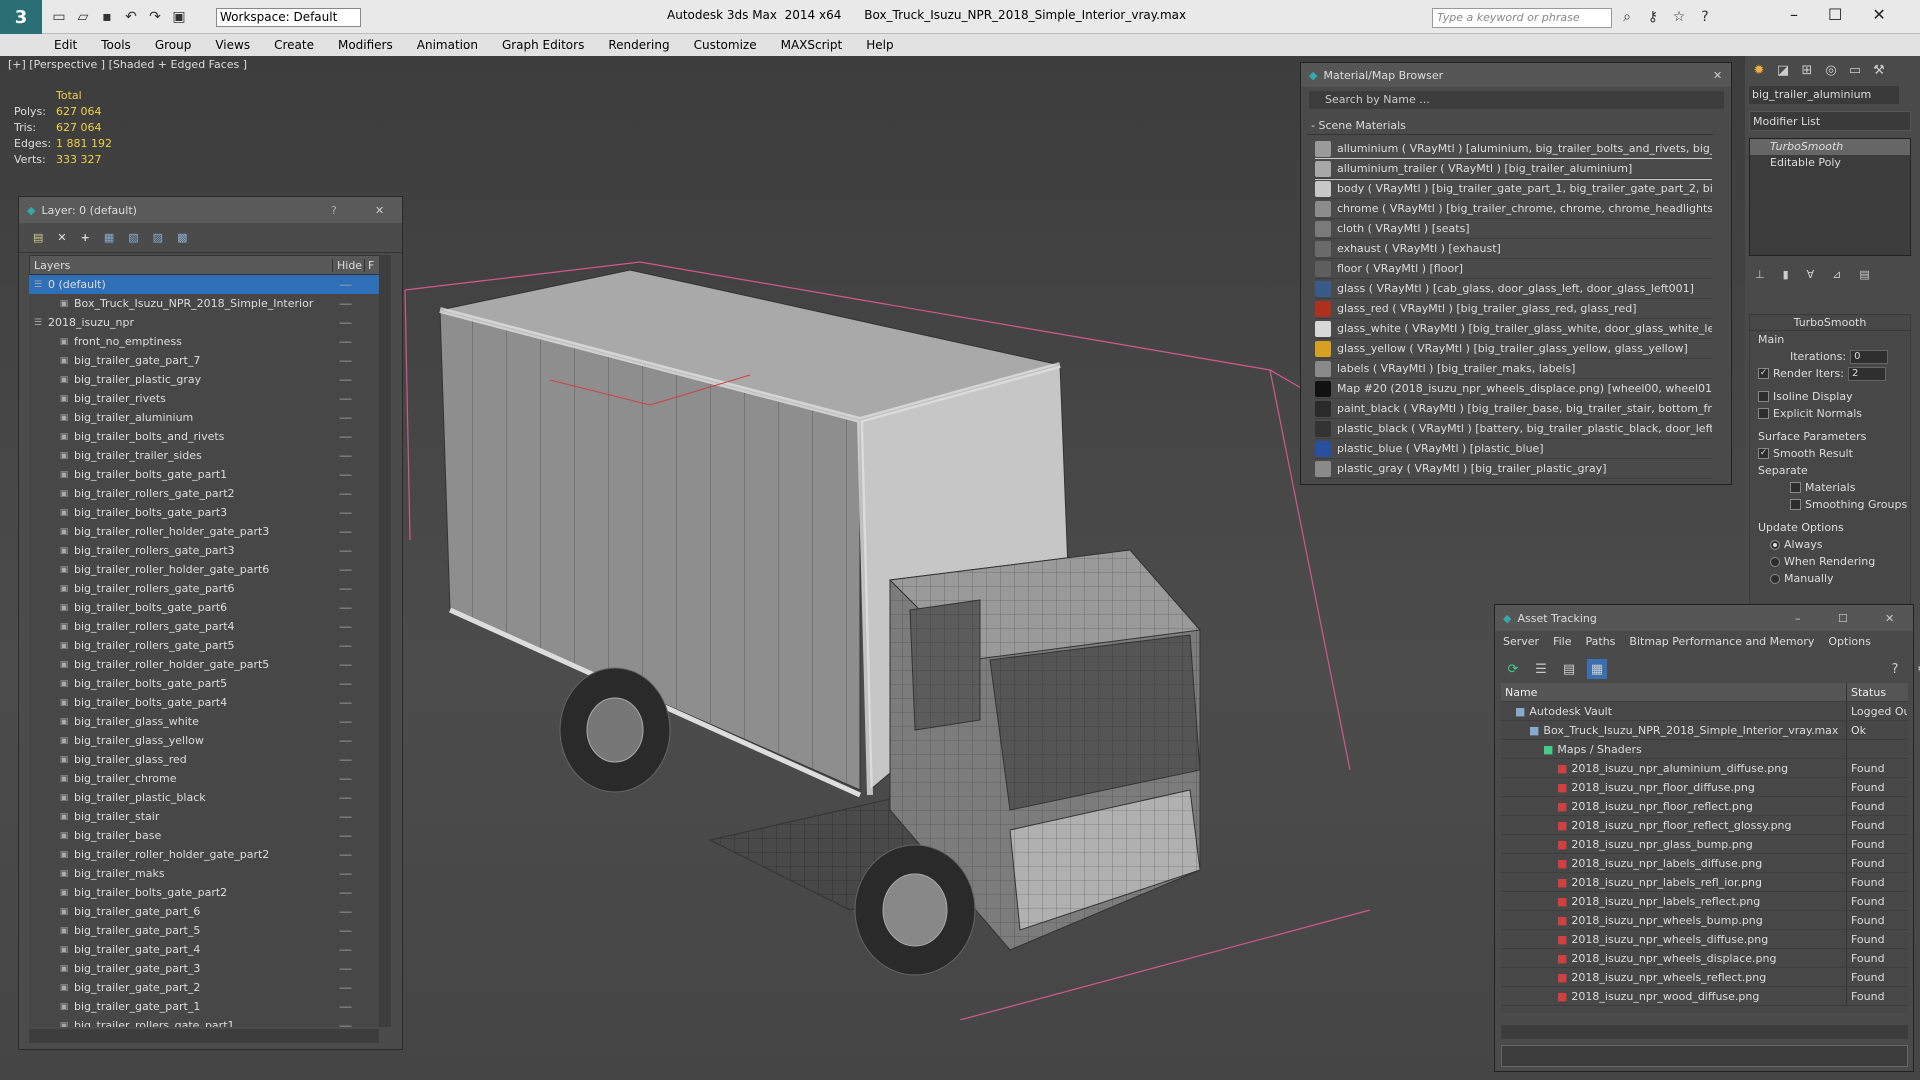  Describe the element at coordinates (1704, 844) in the screenshot. I see `asset-row: ■ 2018_isuzu_npr_glass_bump.png Found` at that location.